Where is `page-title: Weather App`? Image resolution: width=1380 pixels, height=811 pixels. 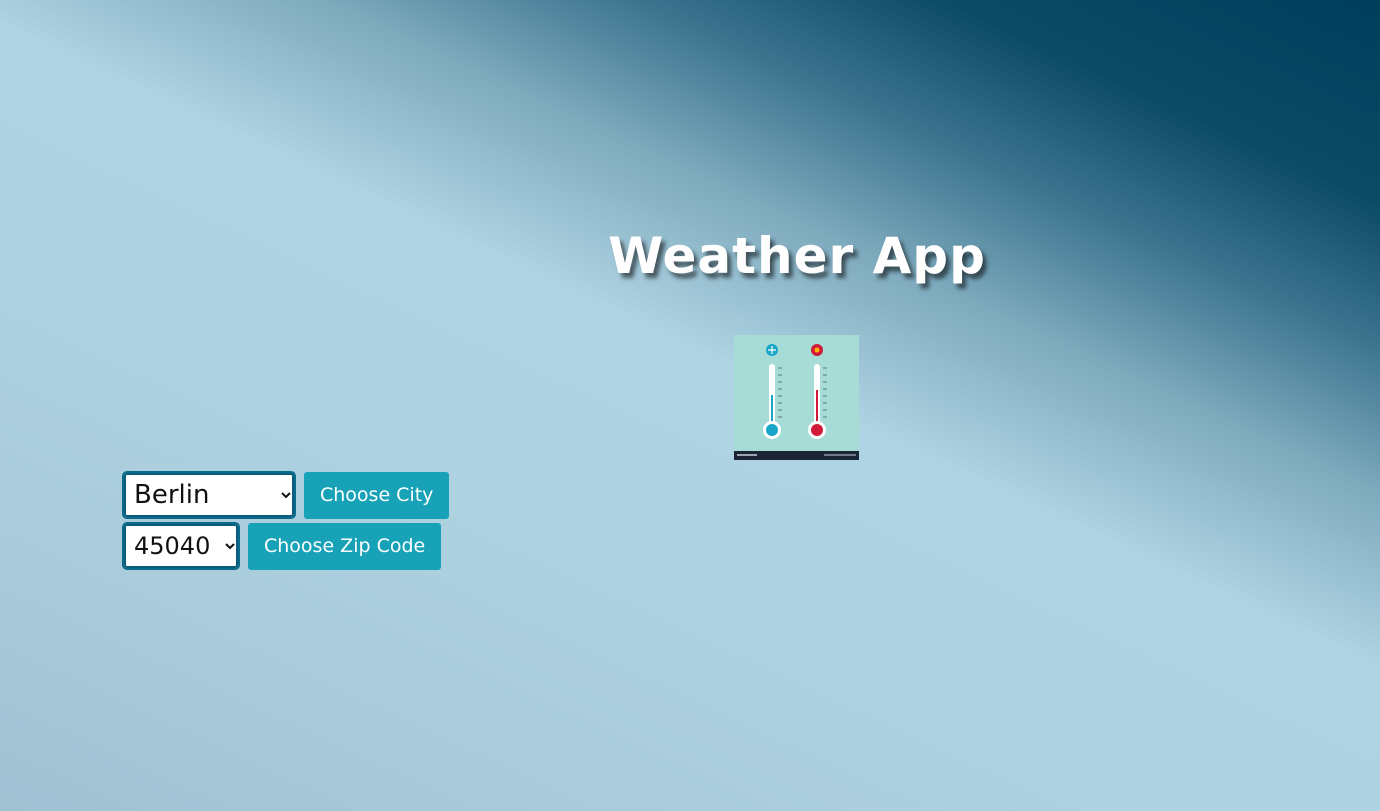 page-title: Weather App is located at coordinates (797, 256).